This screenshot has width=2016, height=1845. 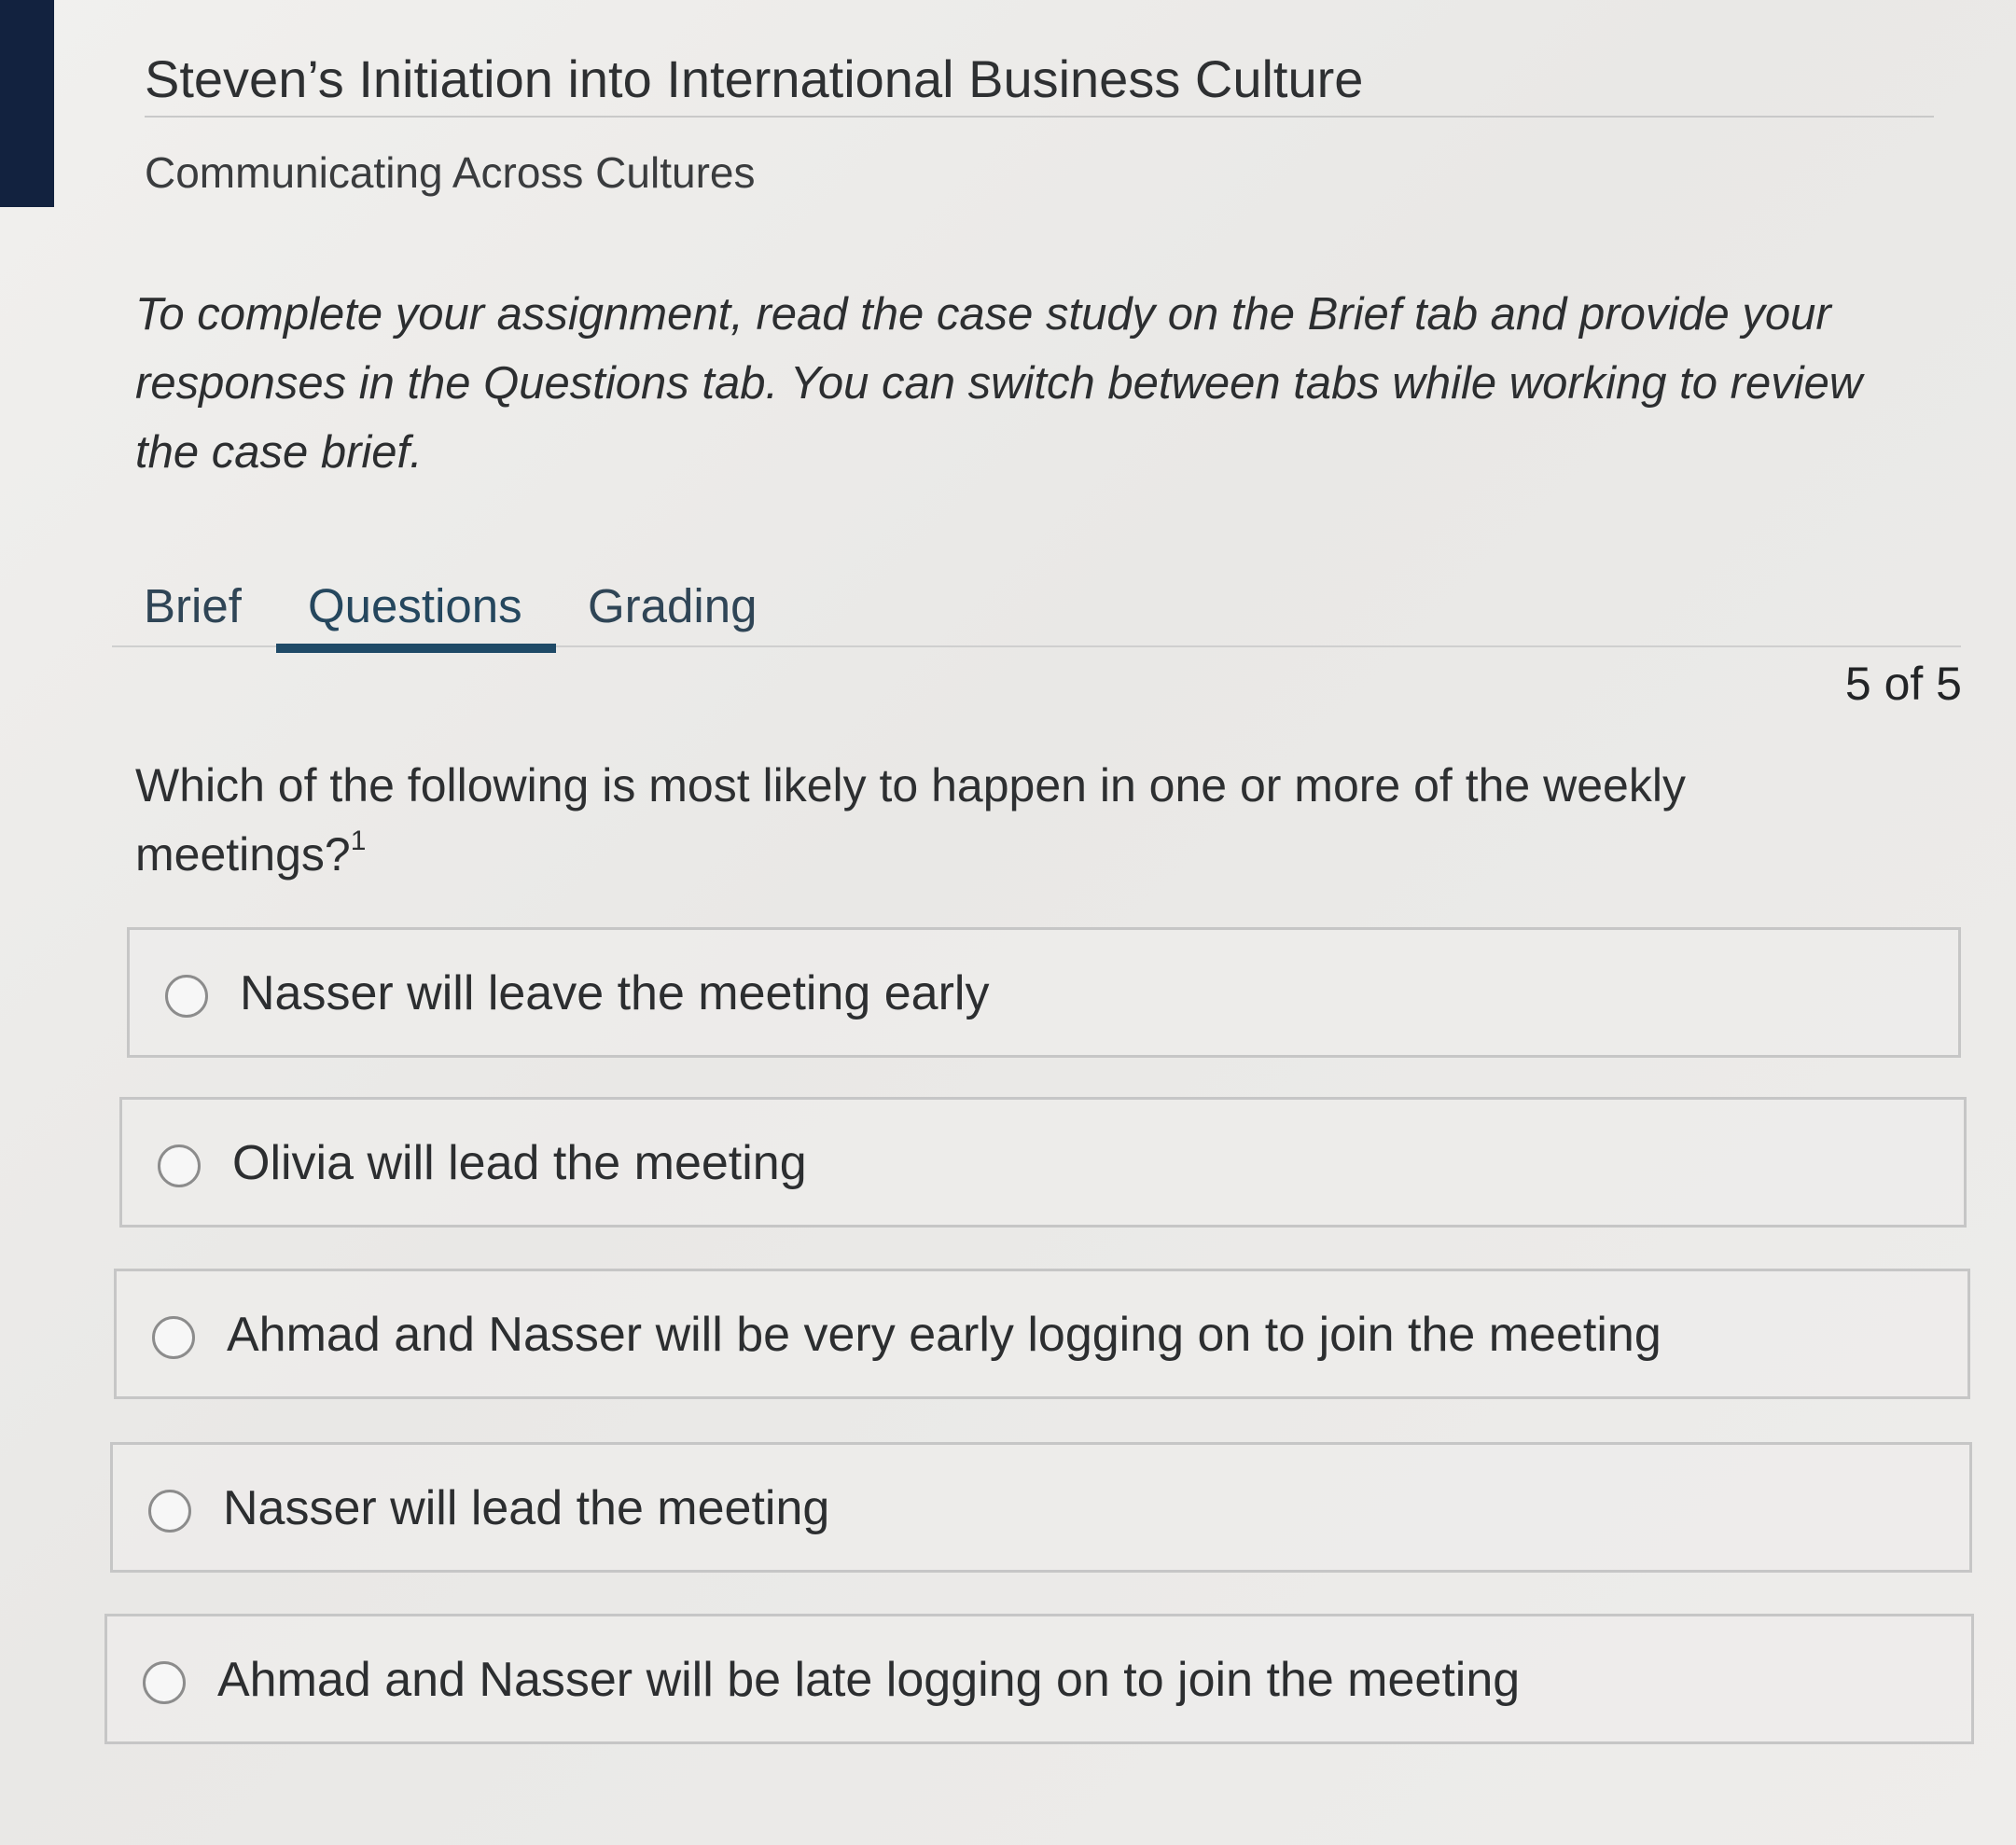 What do you see at coordinates (451, 172) in the screenshot?
I see `page-subtitle: Communicating Across Cultures` at bounding box center [451, 172].